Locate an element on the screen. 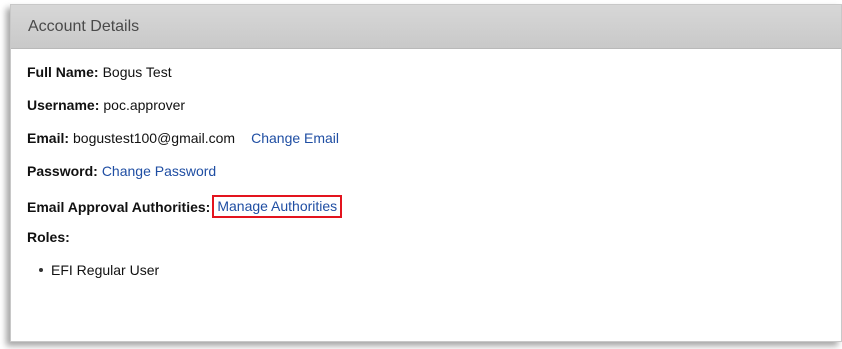 This screenshot has width=842, height=349. change-email-link: Change Email is located at coordinates (295, 138).